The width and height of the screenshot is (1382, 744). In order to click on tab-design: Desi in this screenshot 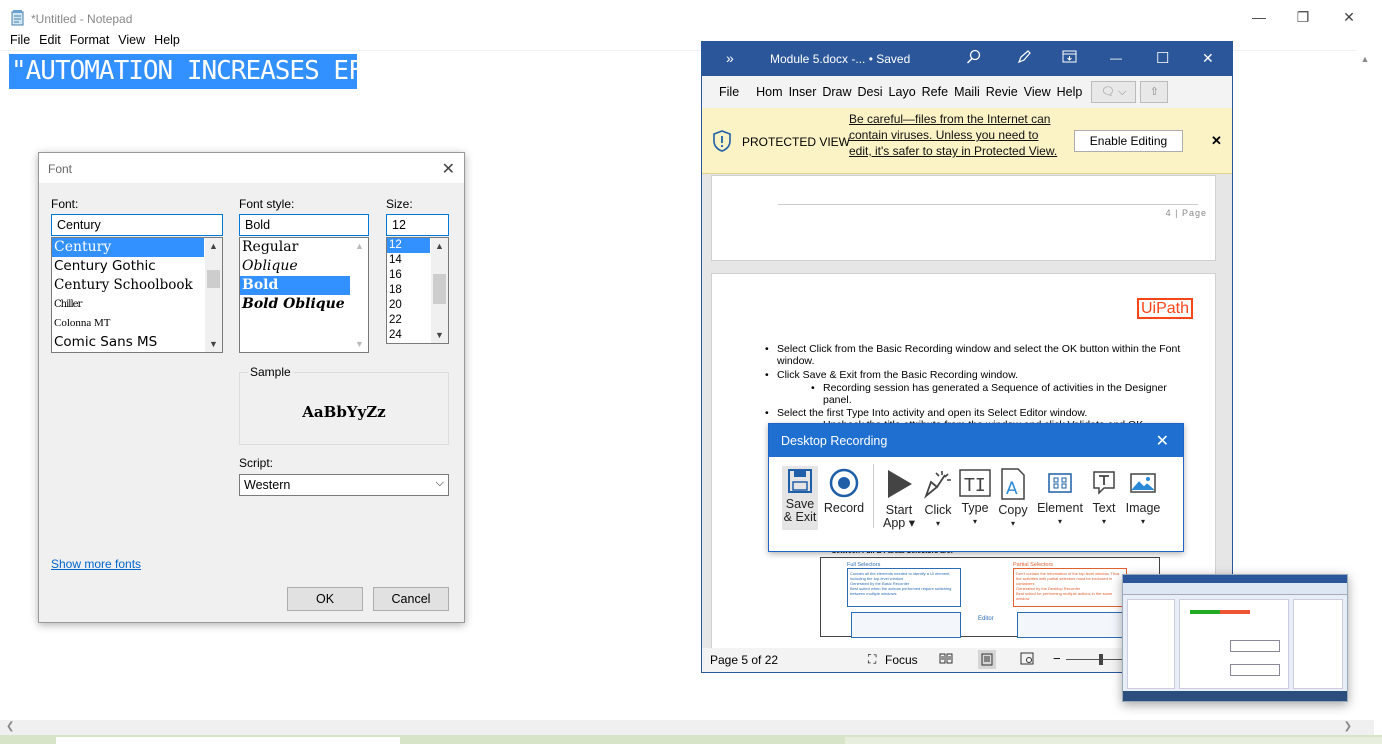, I will do `click(870, 92)`.